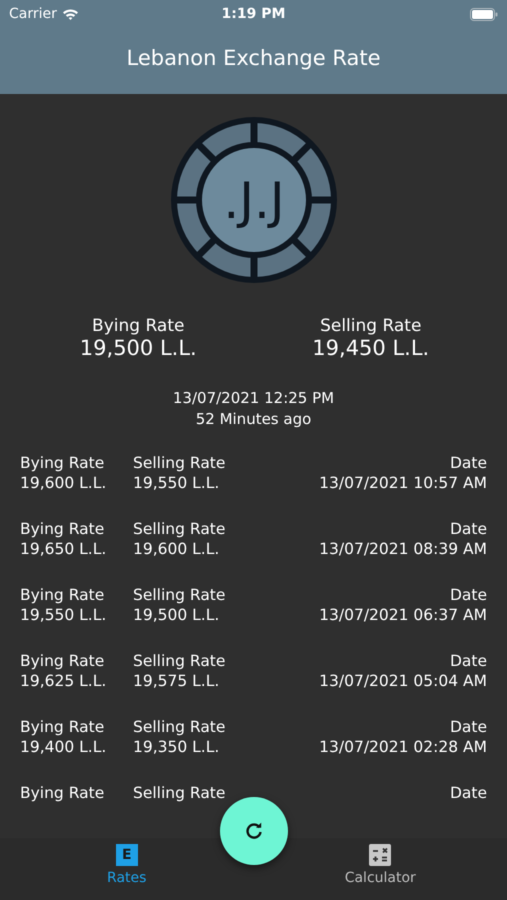 This screenshot has height=900, width=507. What do you see at coordinates (403, 615) in the screenshot?
I see `date-value: 13/07/2021 06:37 AM` at bounding box center [403, 615].